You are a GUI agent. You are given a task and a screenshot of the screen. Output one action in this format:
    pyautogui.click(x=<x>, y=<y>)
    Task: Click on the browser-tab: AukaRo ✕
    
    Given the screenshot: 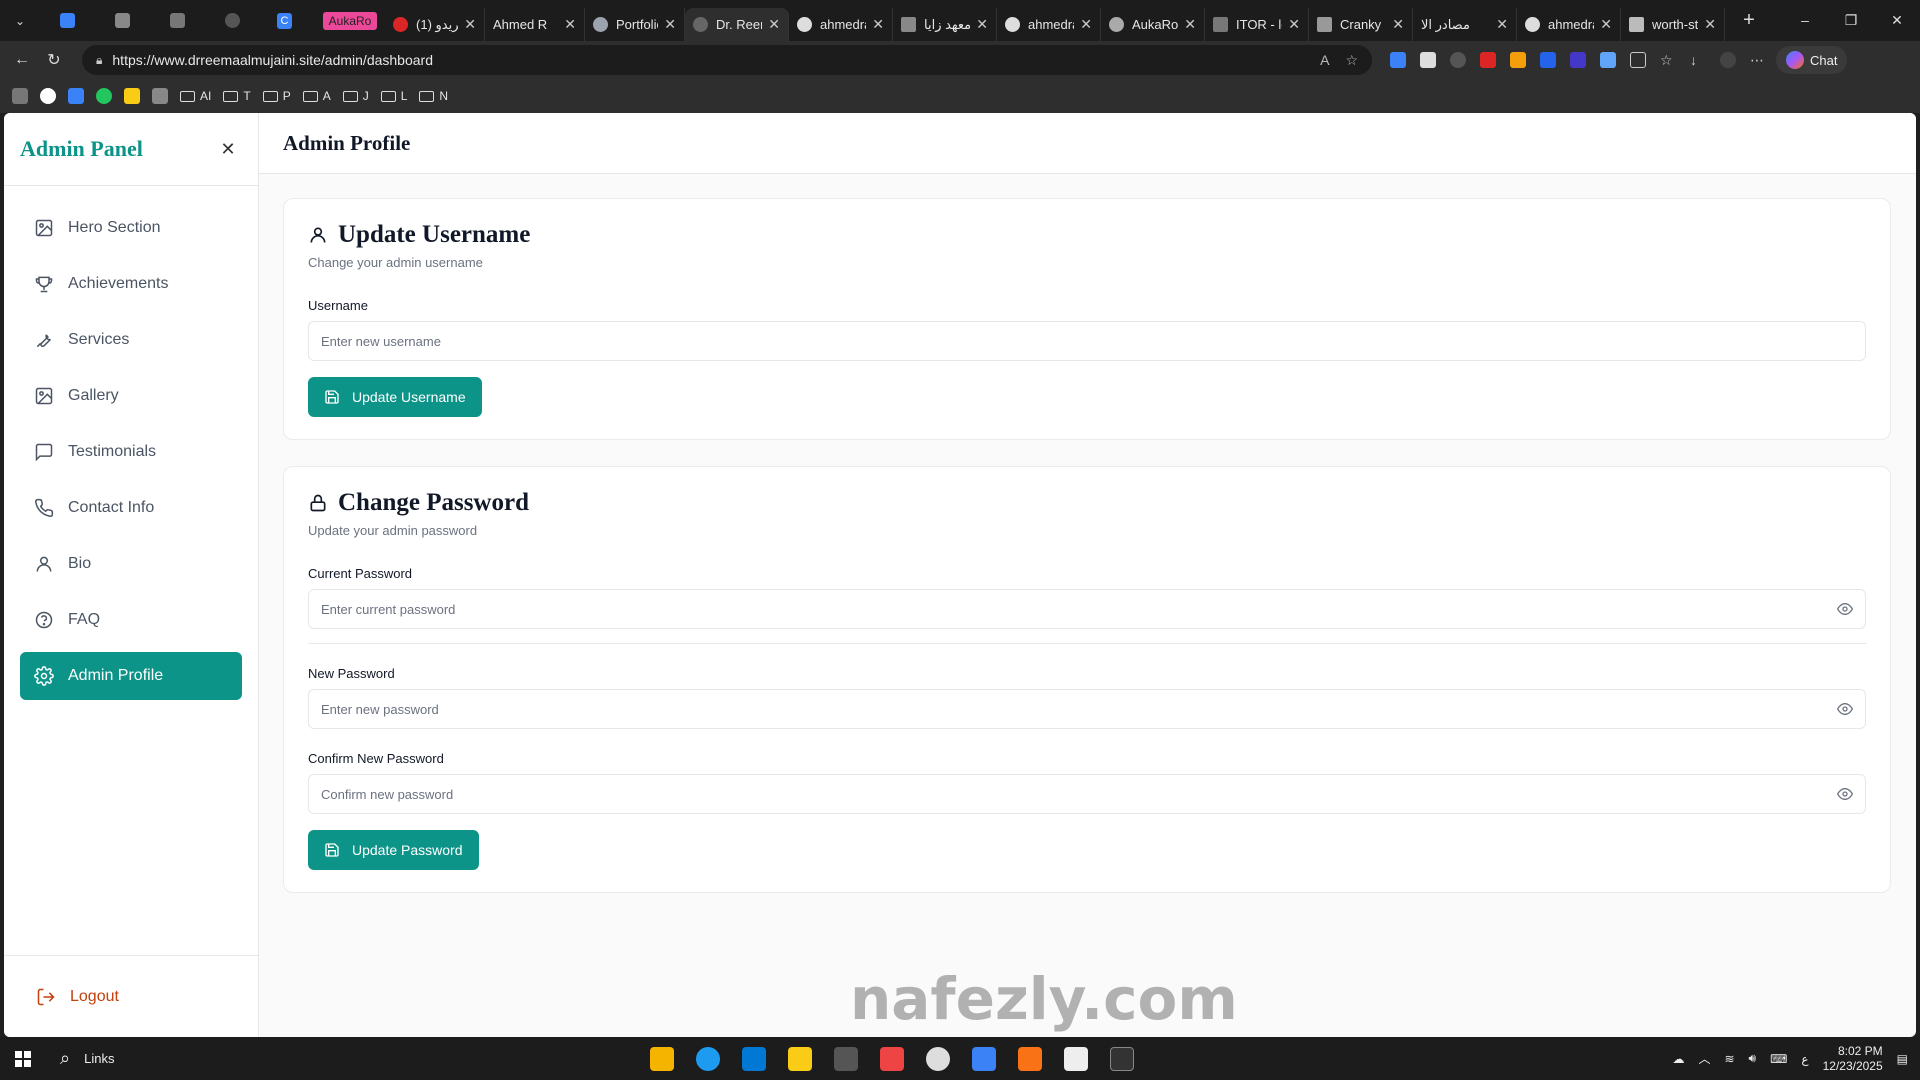 What is the action you would take?
    pyautogui.click(x=1153, y=24)
    